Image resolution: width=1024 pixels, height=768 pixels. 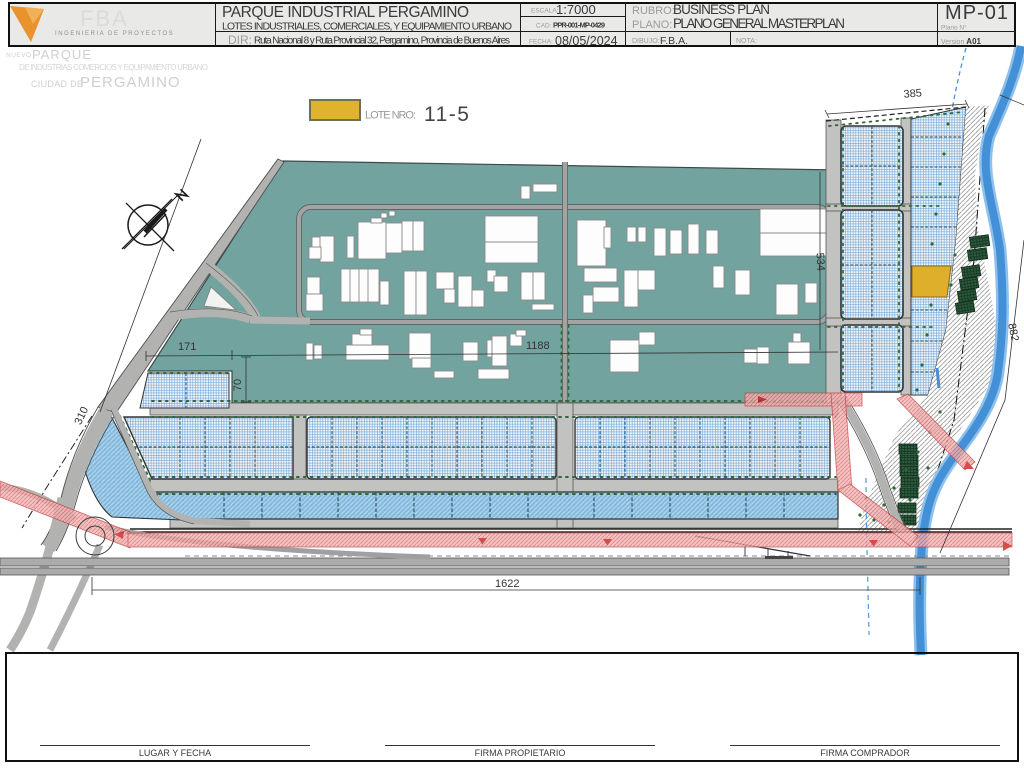 I want to click on svg-text: PARQUE, so click(x=62, y=54).